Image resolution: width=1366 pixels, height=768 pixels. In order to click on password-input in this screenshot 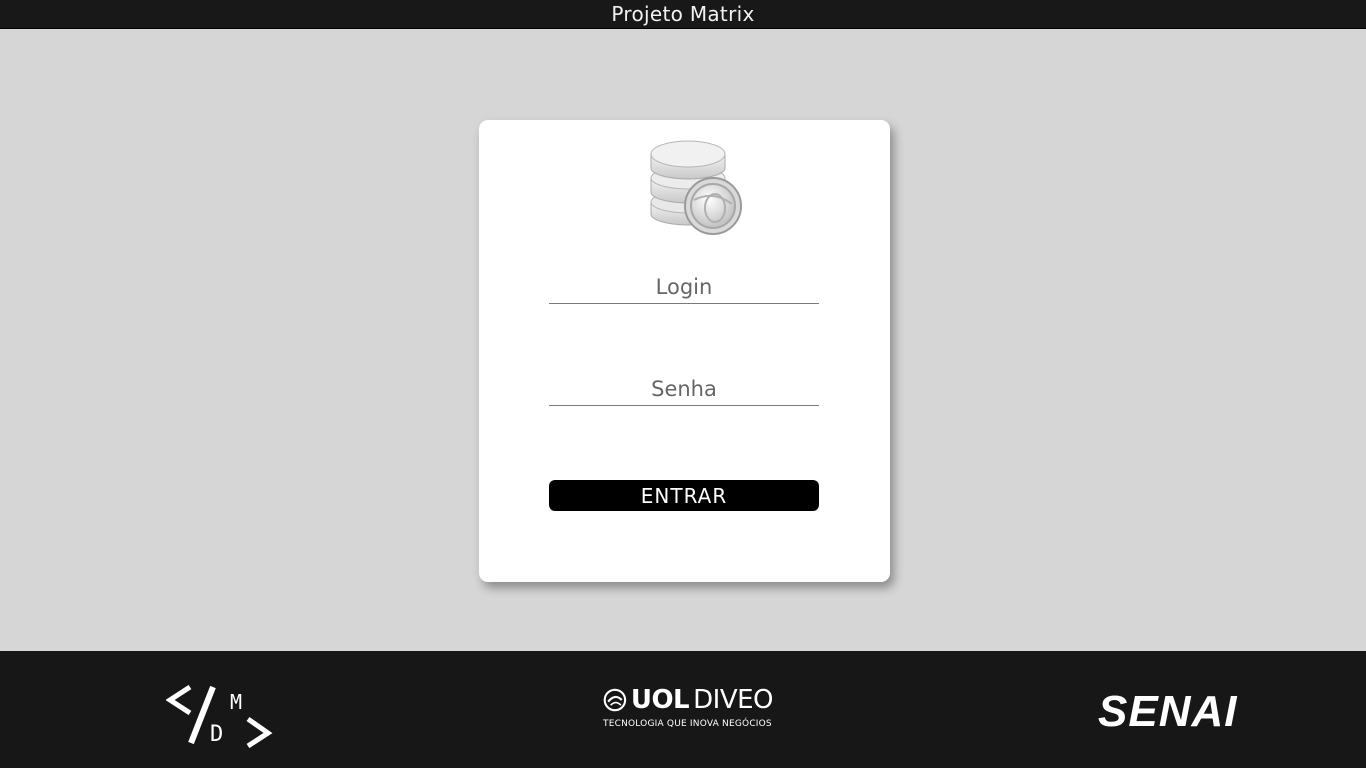, I will do `click(684, 391)`.